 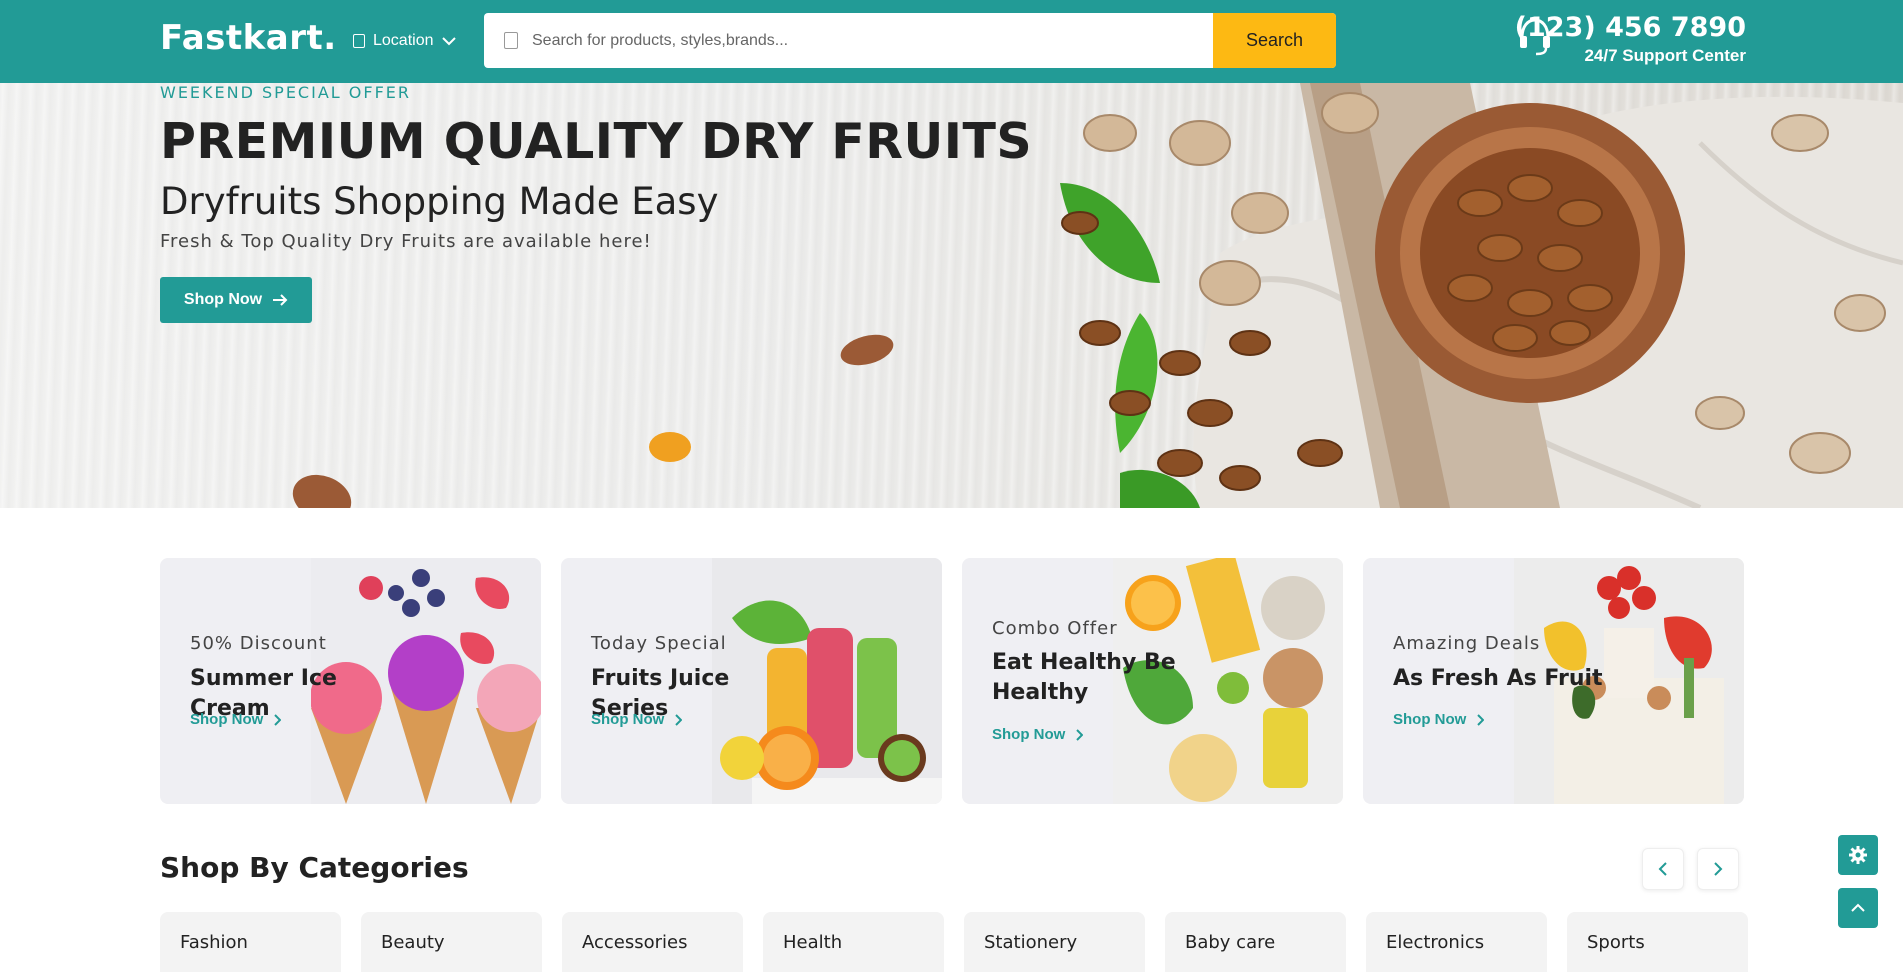 What do you see at coordinates (652, 942) in the screenshot?
I see `category-item-accessories: Accessories` at bounding box center [652, 942].